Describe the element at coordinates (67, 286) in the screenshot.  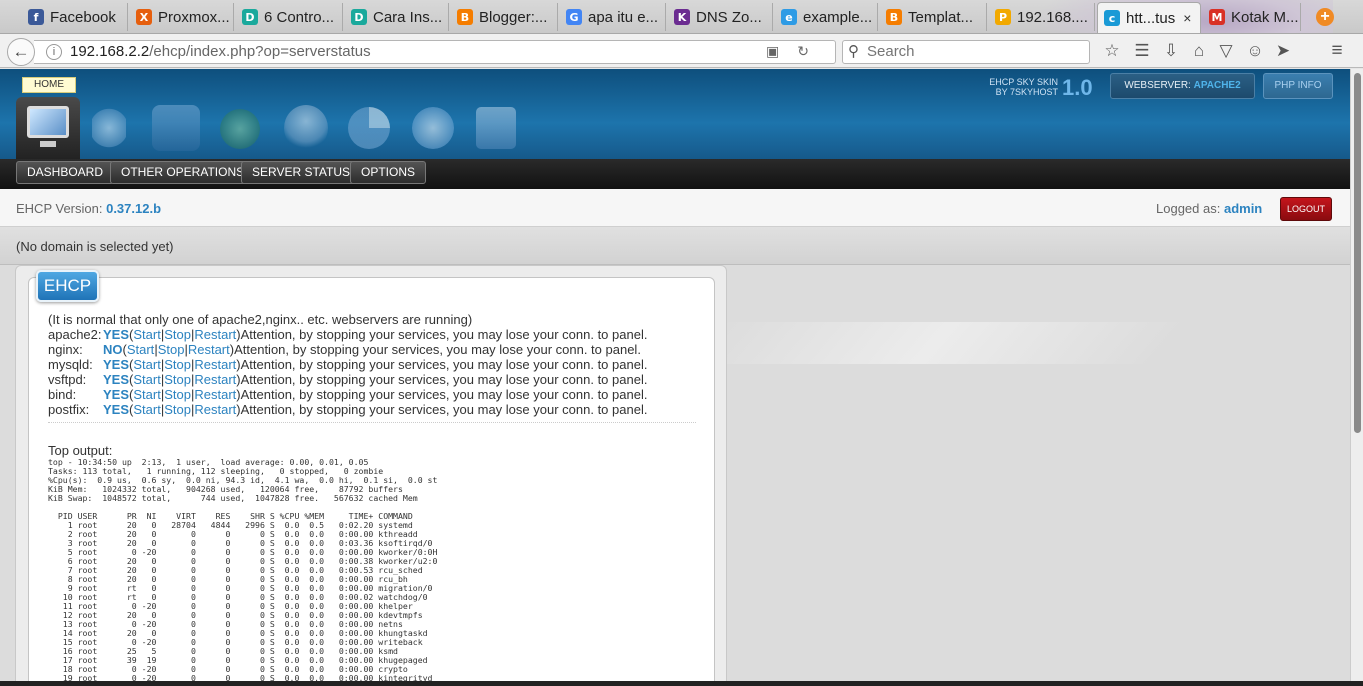
I see `ehcp-panel-tag: EHCP` at that location.